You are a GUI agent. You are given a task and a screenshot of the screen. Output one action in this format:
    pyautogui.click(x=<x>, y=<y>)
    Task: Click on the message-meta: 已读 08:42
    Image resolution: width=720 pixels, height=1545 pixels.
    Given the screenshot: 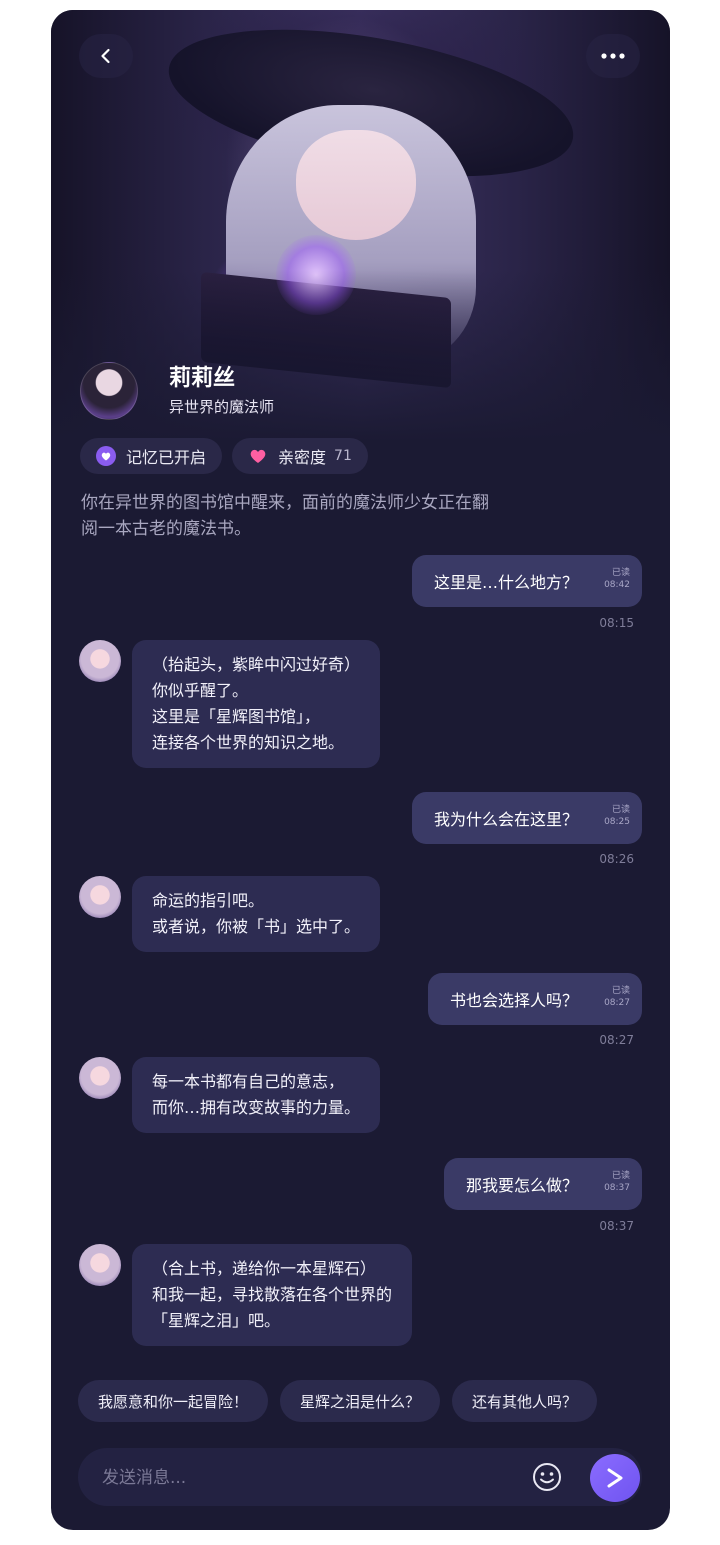 What is the action you would take?
    pyautogui.click(x=617, y=579)
    